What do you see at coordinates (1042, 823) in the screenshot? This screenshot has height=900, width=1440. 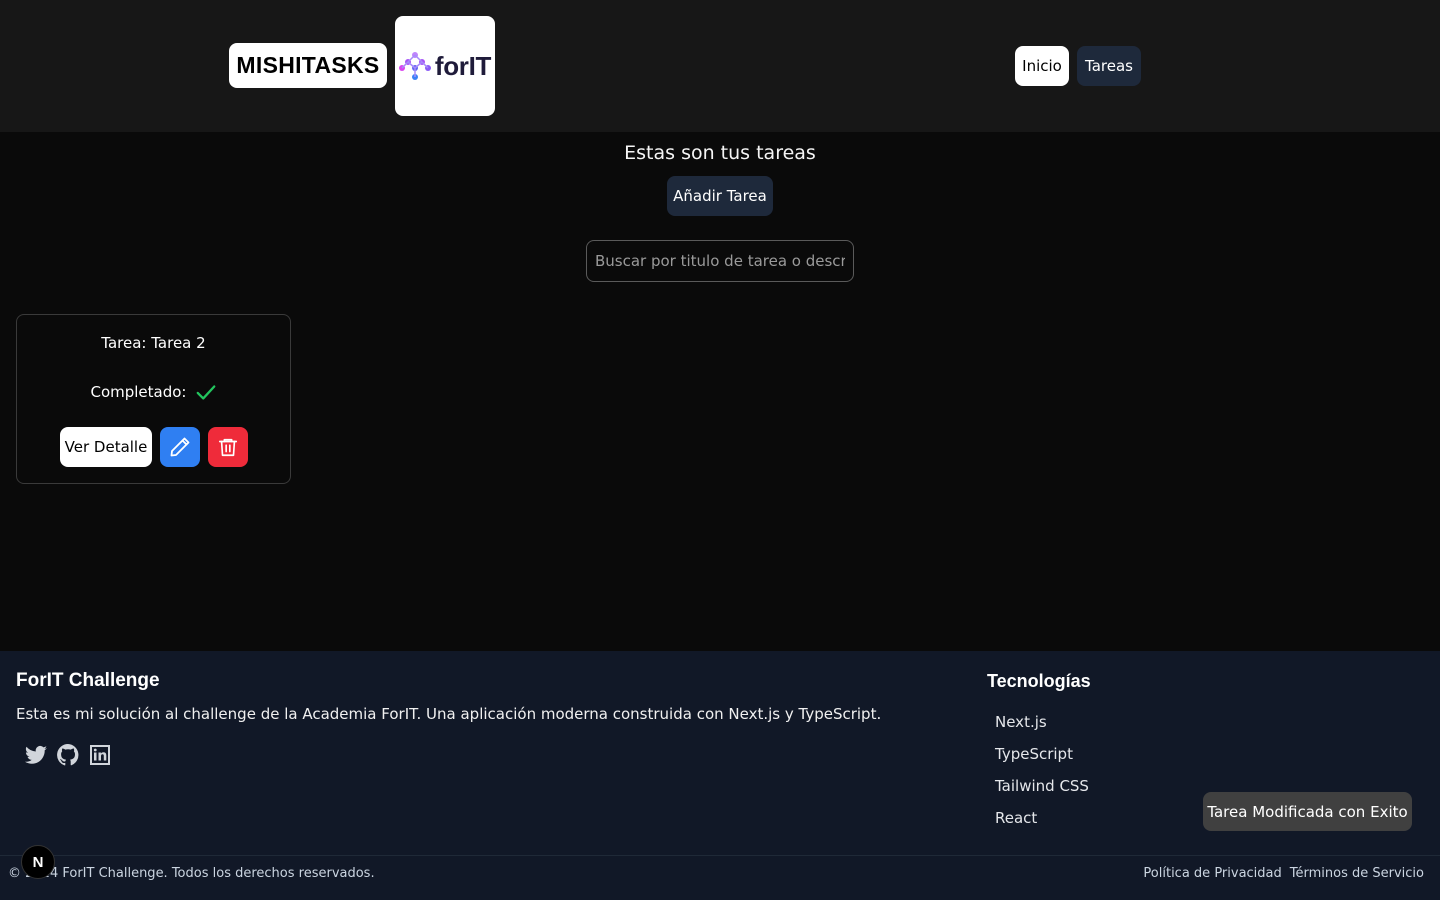 I see `tech-item-react: React` at bounding box center [1042, 823].